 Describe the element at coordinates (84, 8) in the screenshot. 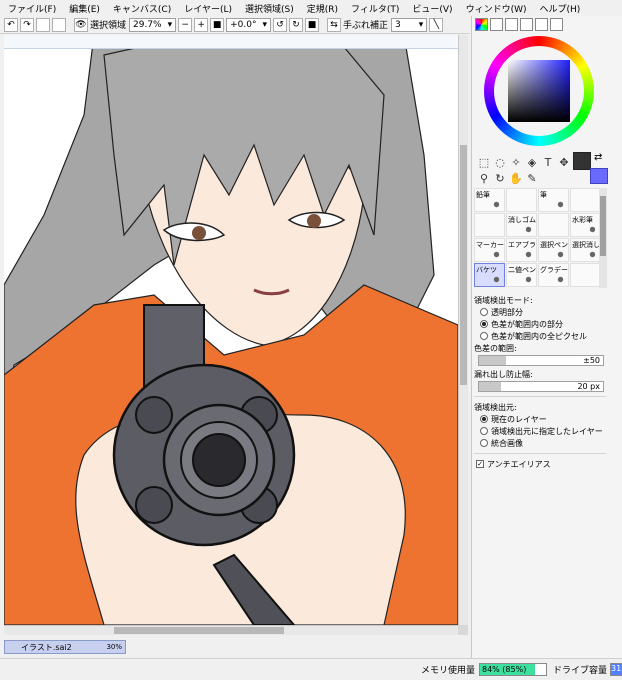

I see `menu-edit: 編集(E)` at that location.